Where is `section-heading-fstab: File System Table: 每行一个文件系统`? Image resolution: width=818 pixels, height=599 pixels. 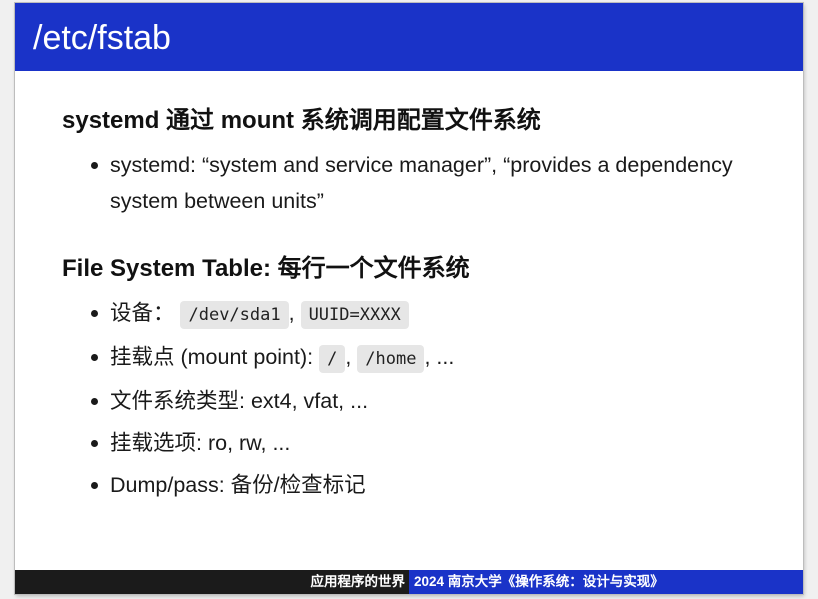
section-heading-fstab: File System Table: 每行一个文件系统 is located at coordinates (266, 268).